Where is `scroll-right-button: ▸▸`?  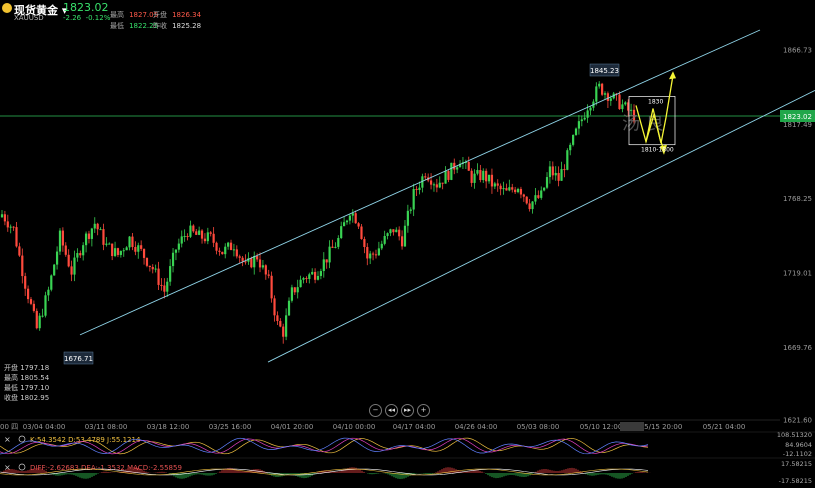
scroll-right-button: ▸▸ is located at coordinates (407, 410).